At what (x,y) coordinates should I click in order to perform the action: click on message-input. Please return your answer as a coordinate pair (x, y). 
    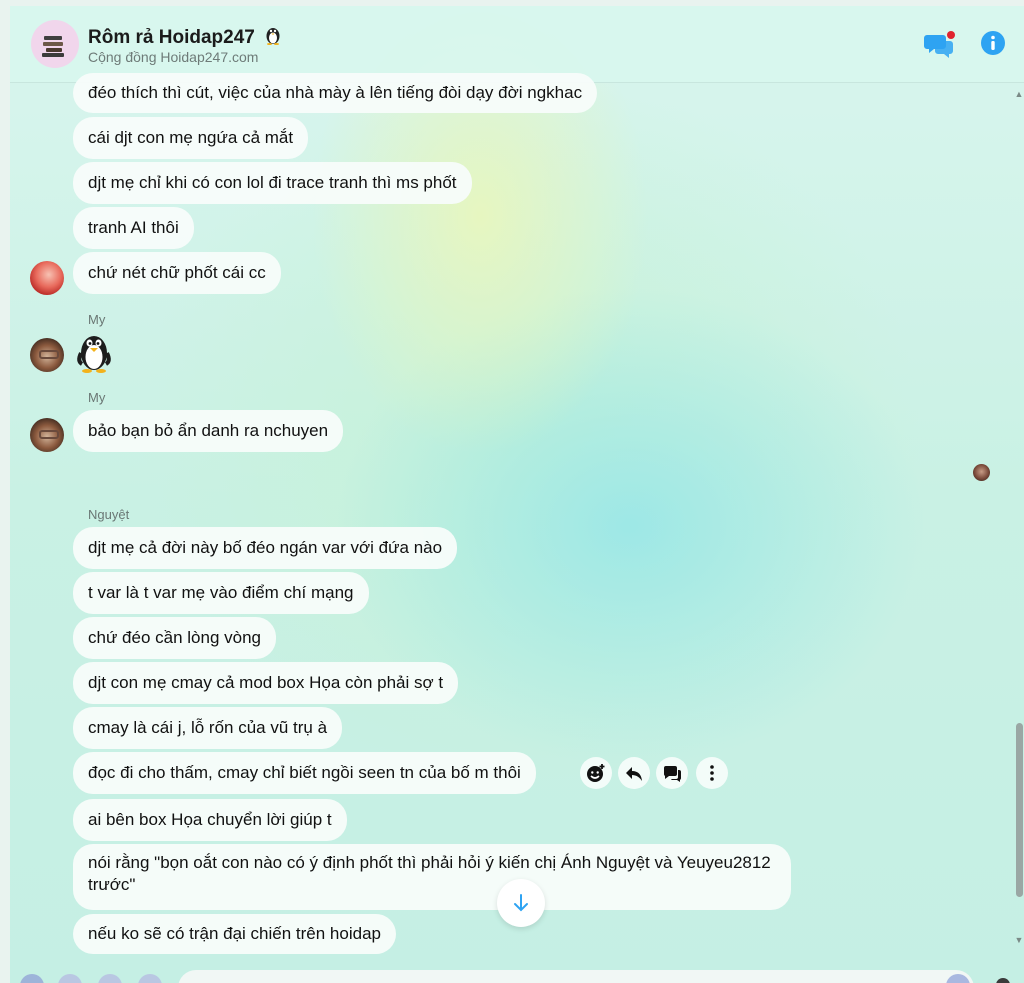
    Looking at the image, I should click on (576, 976).